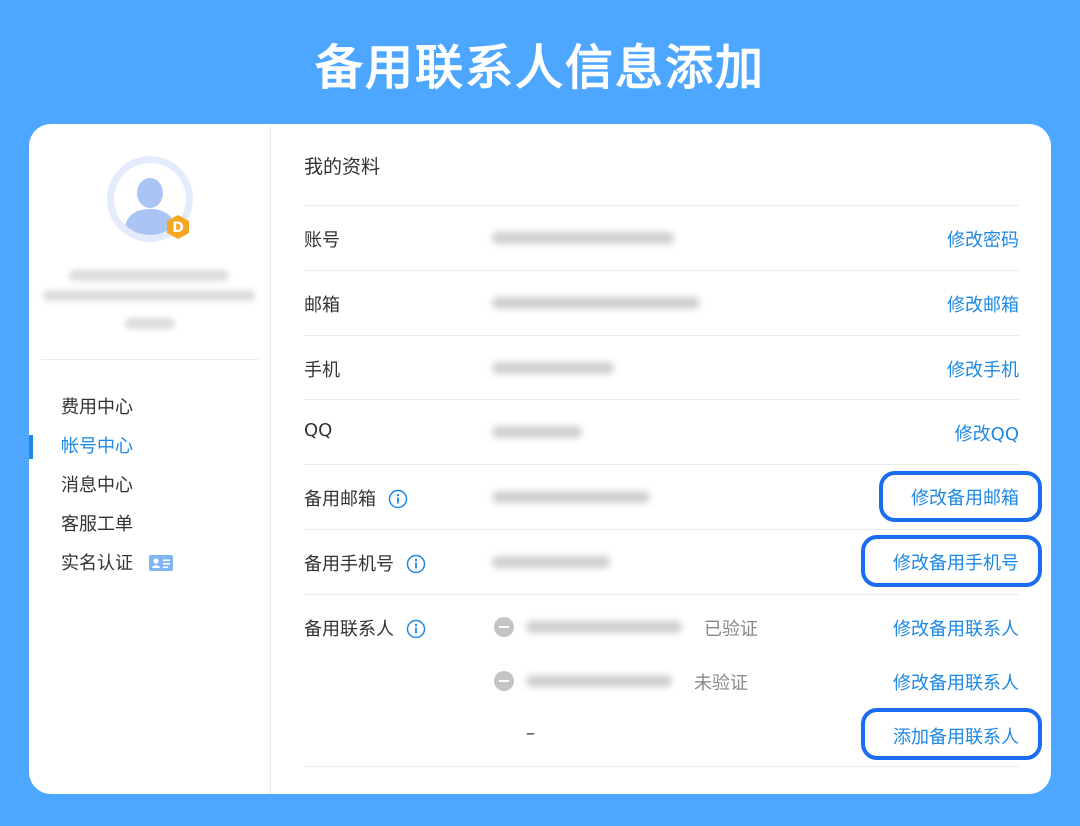  Describe the element at coordinates (721, 683) in the screenshot. I see `contact-status: 未验证` at that location.